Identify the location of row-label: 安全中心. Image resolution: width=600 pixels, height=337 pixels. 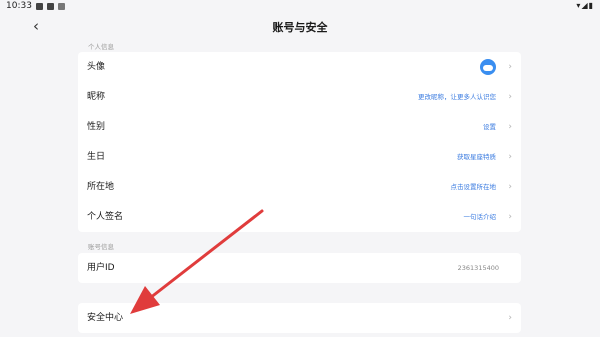
(105, 318).